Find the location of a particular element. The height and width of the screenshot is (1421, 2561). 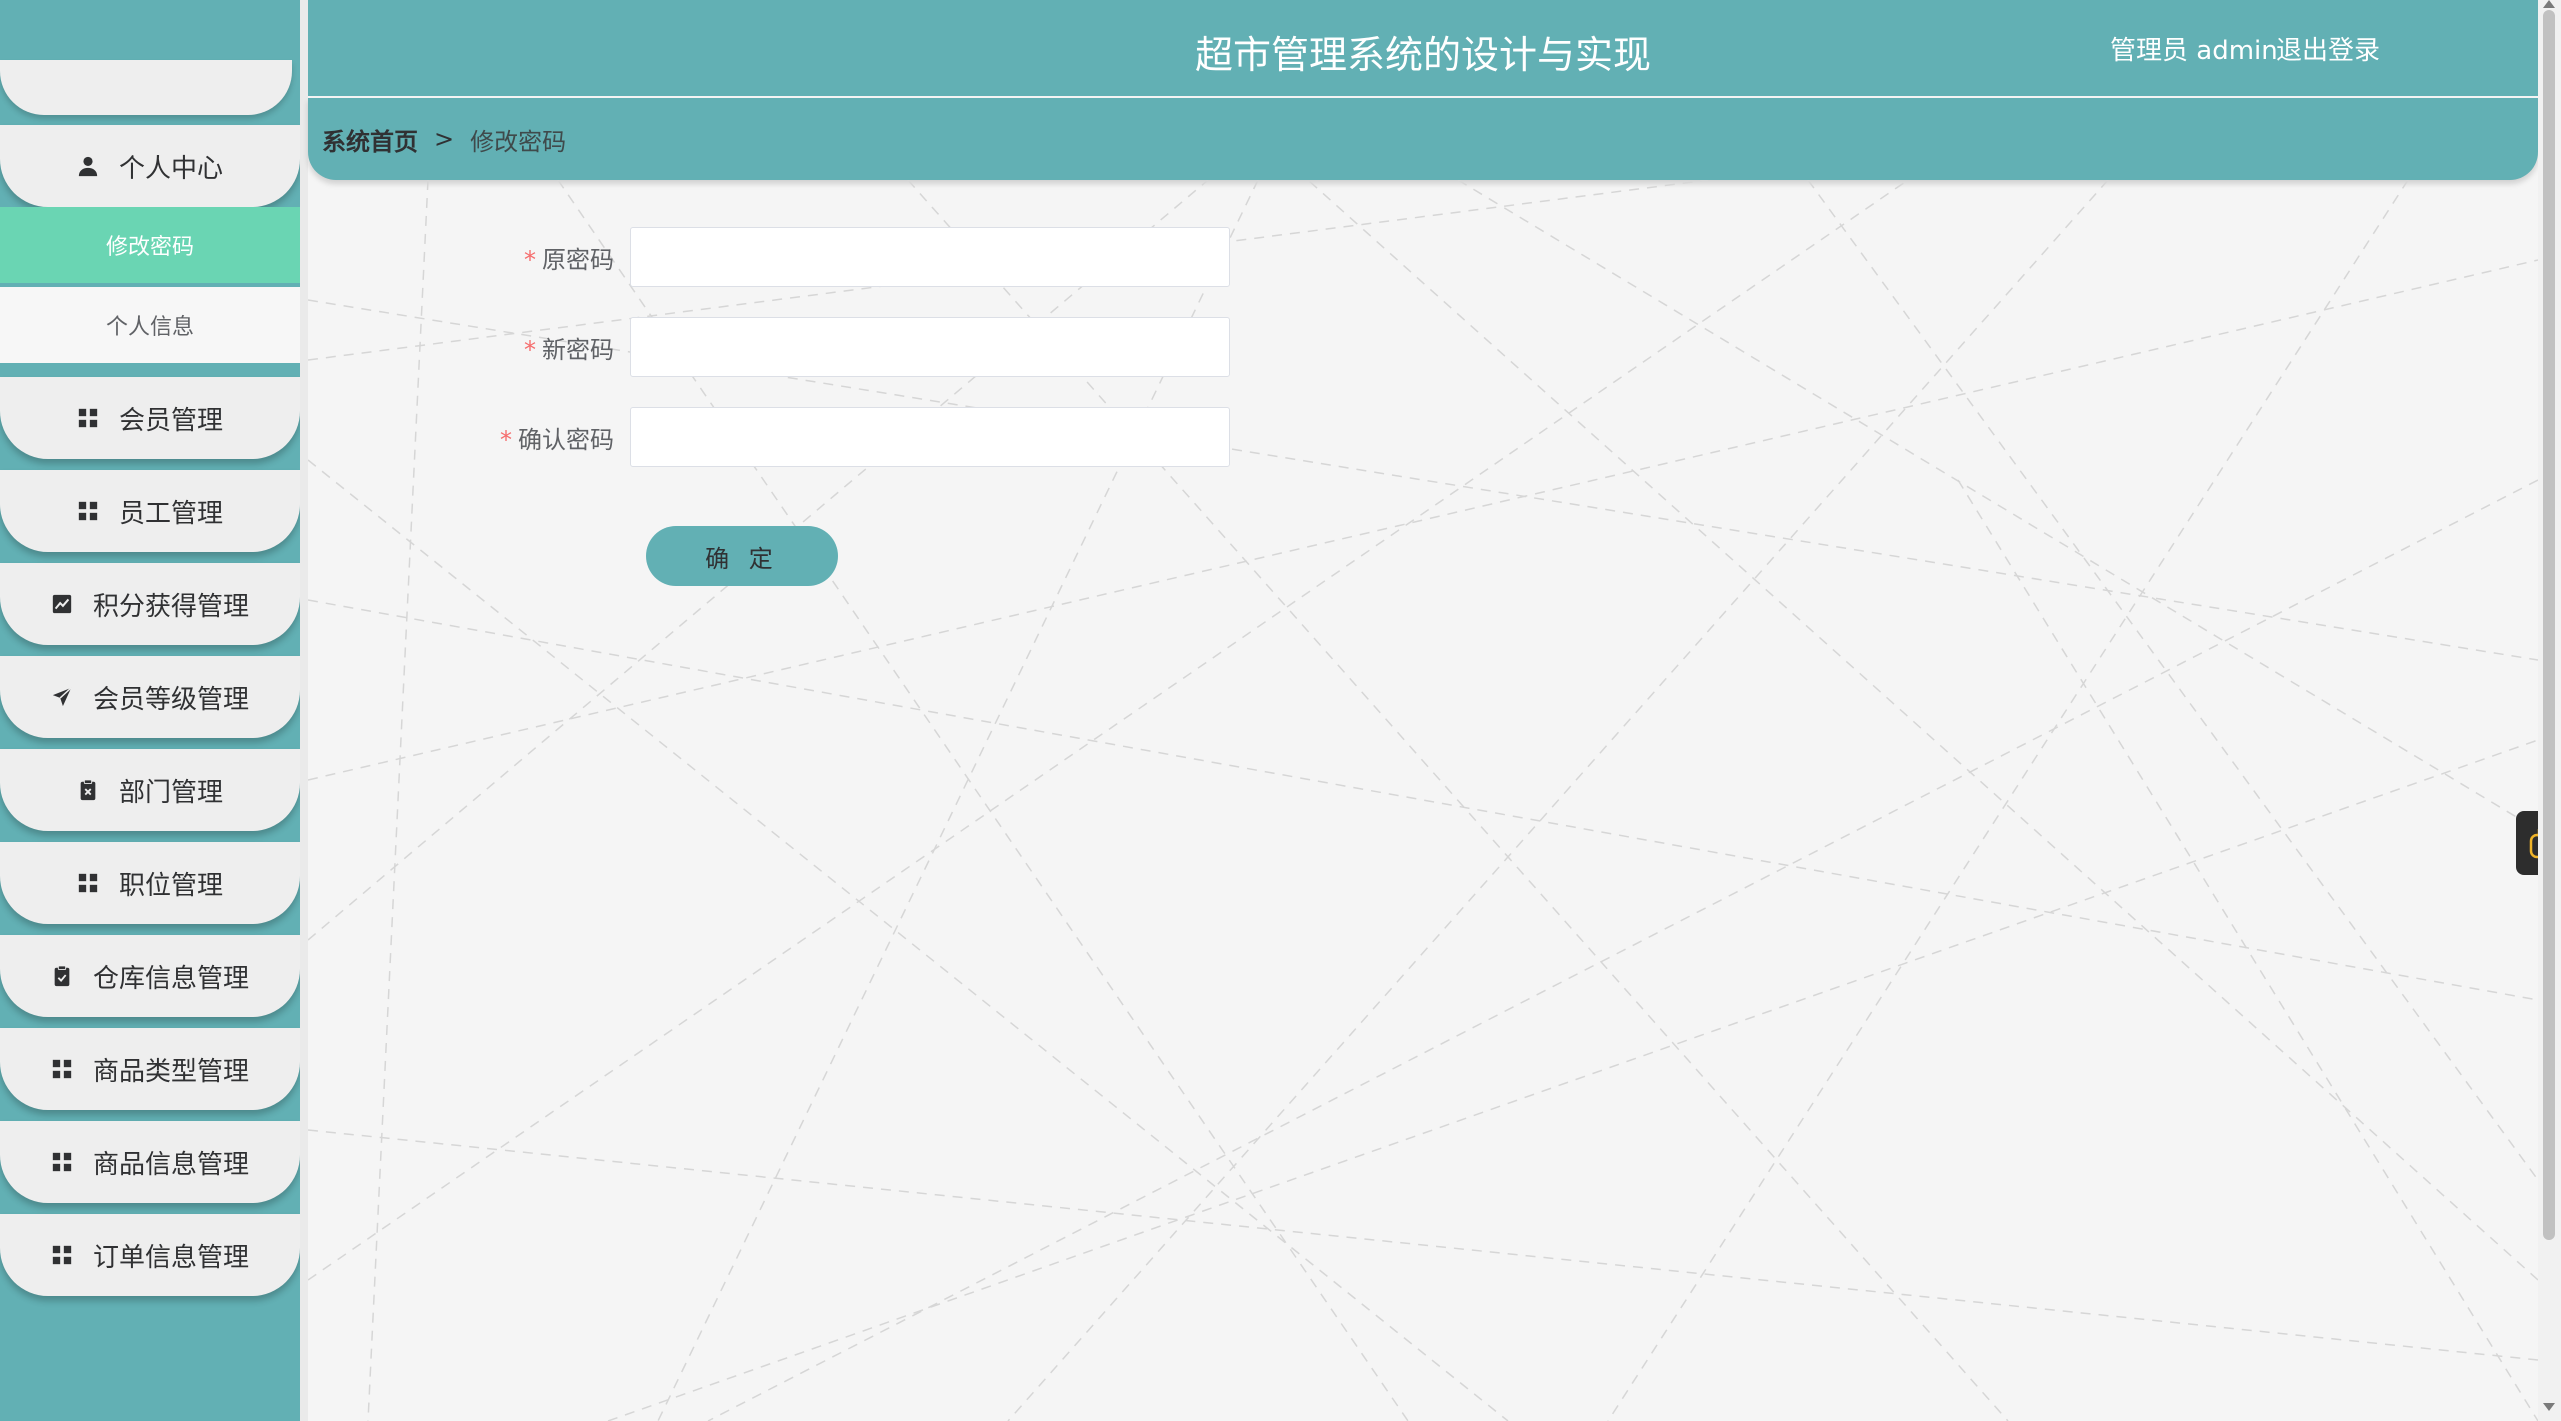

sidebar-item-label: 商品信息管理 is located at coordinates (170, 1164).